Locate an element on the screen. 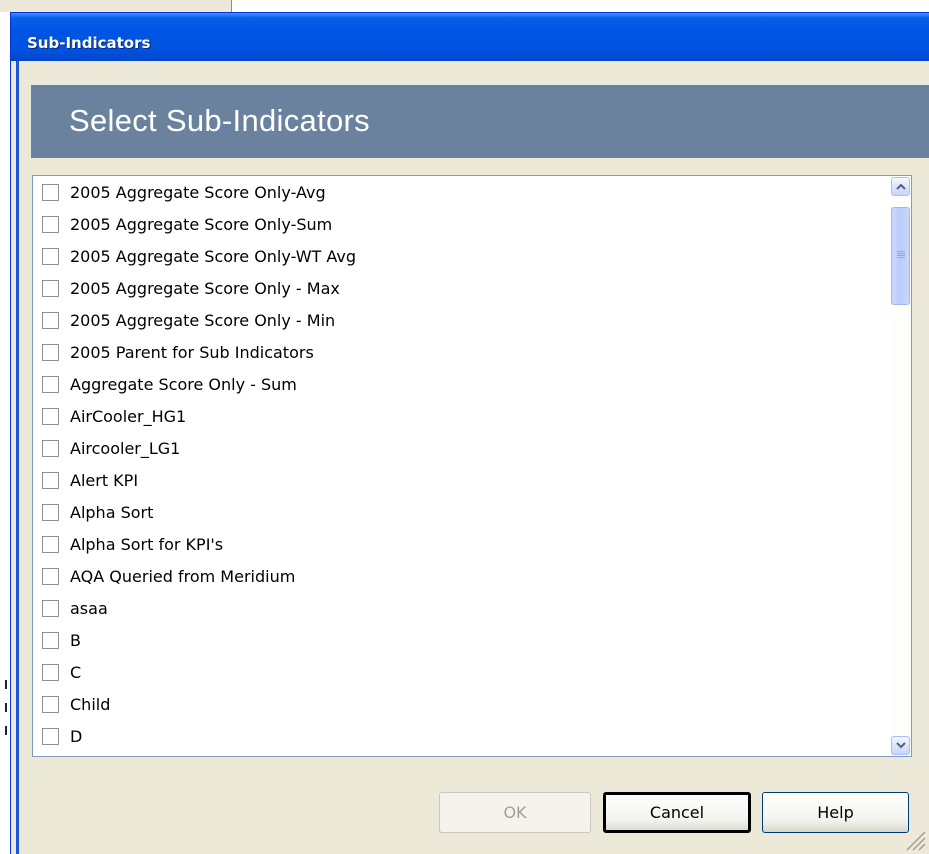  title-bar: Sub-Indicators is located at coordinates (470, 37).